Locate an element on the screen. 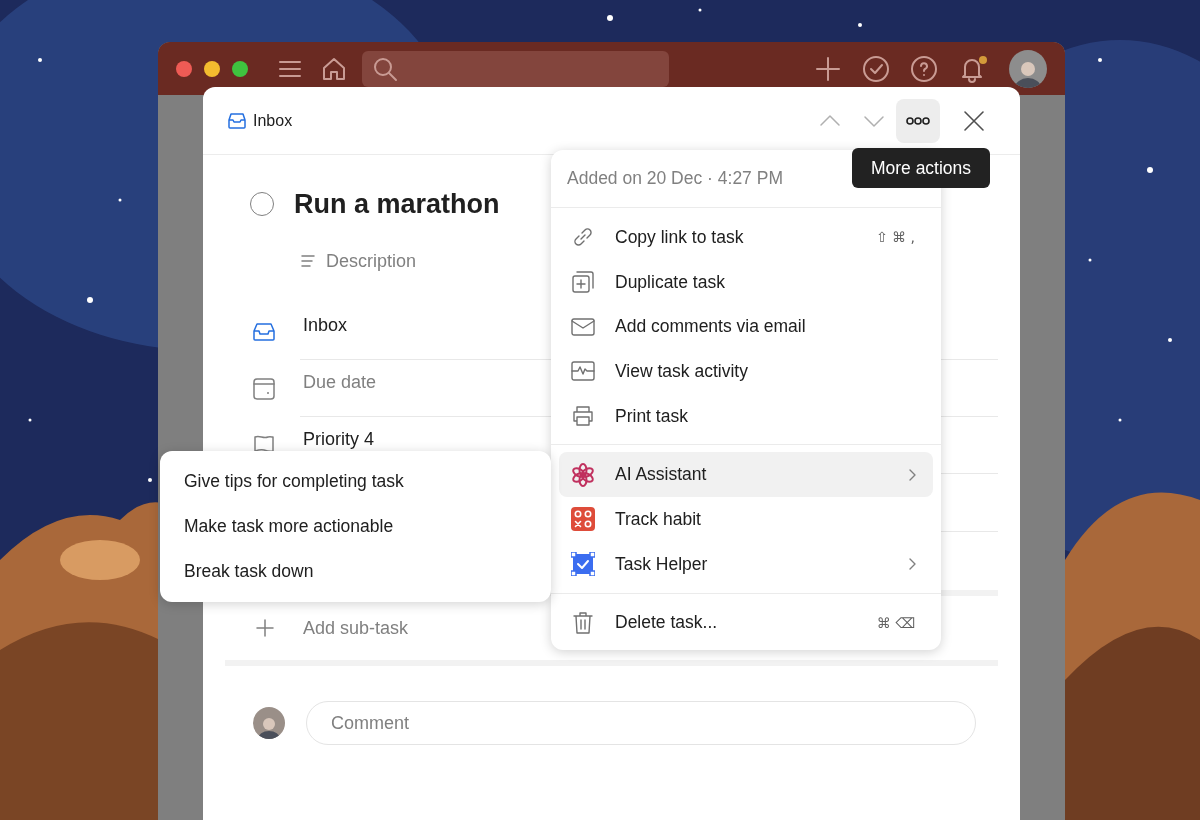 The width and height of the screenshot is (1200, 820). help-icon is located at coordinates (924, 68).